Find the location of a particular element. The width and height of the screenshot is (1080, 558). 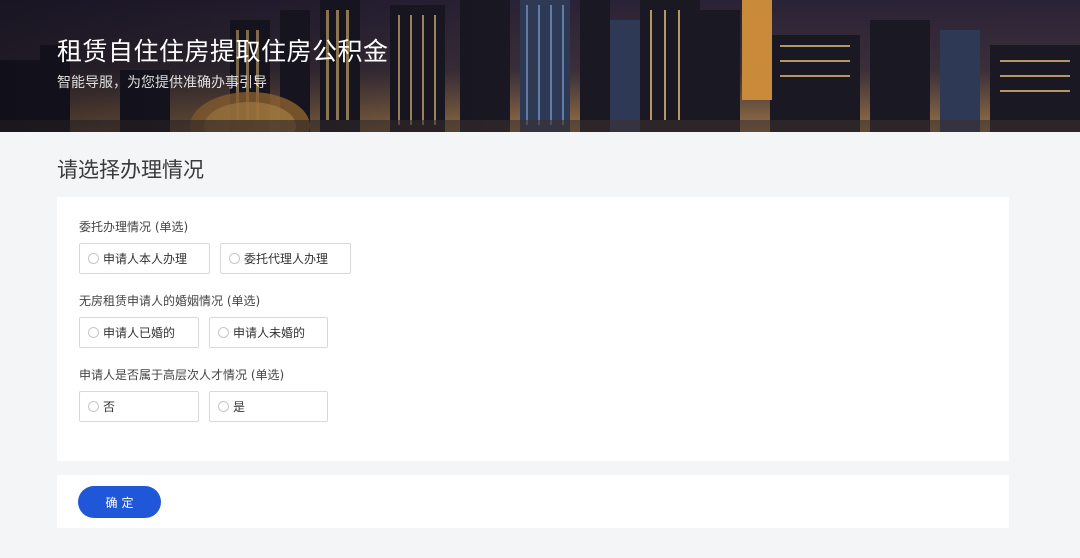

option-label: 申请人已婚的 is located at coordinates (139, 333).